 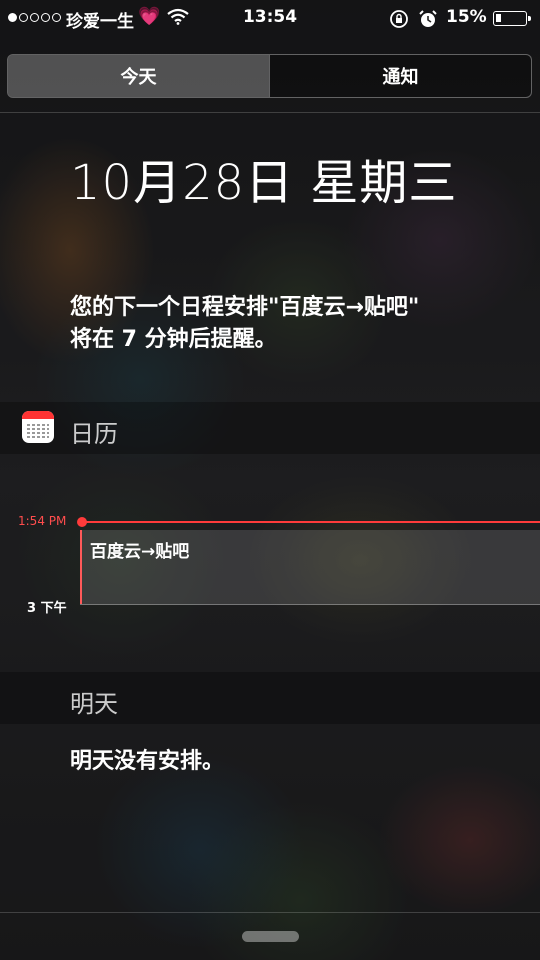 What do you see at coordinates (428, 21) in the screenshot?
I see `alarm-icon` at bounding box center [428, 21].